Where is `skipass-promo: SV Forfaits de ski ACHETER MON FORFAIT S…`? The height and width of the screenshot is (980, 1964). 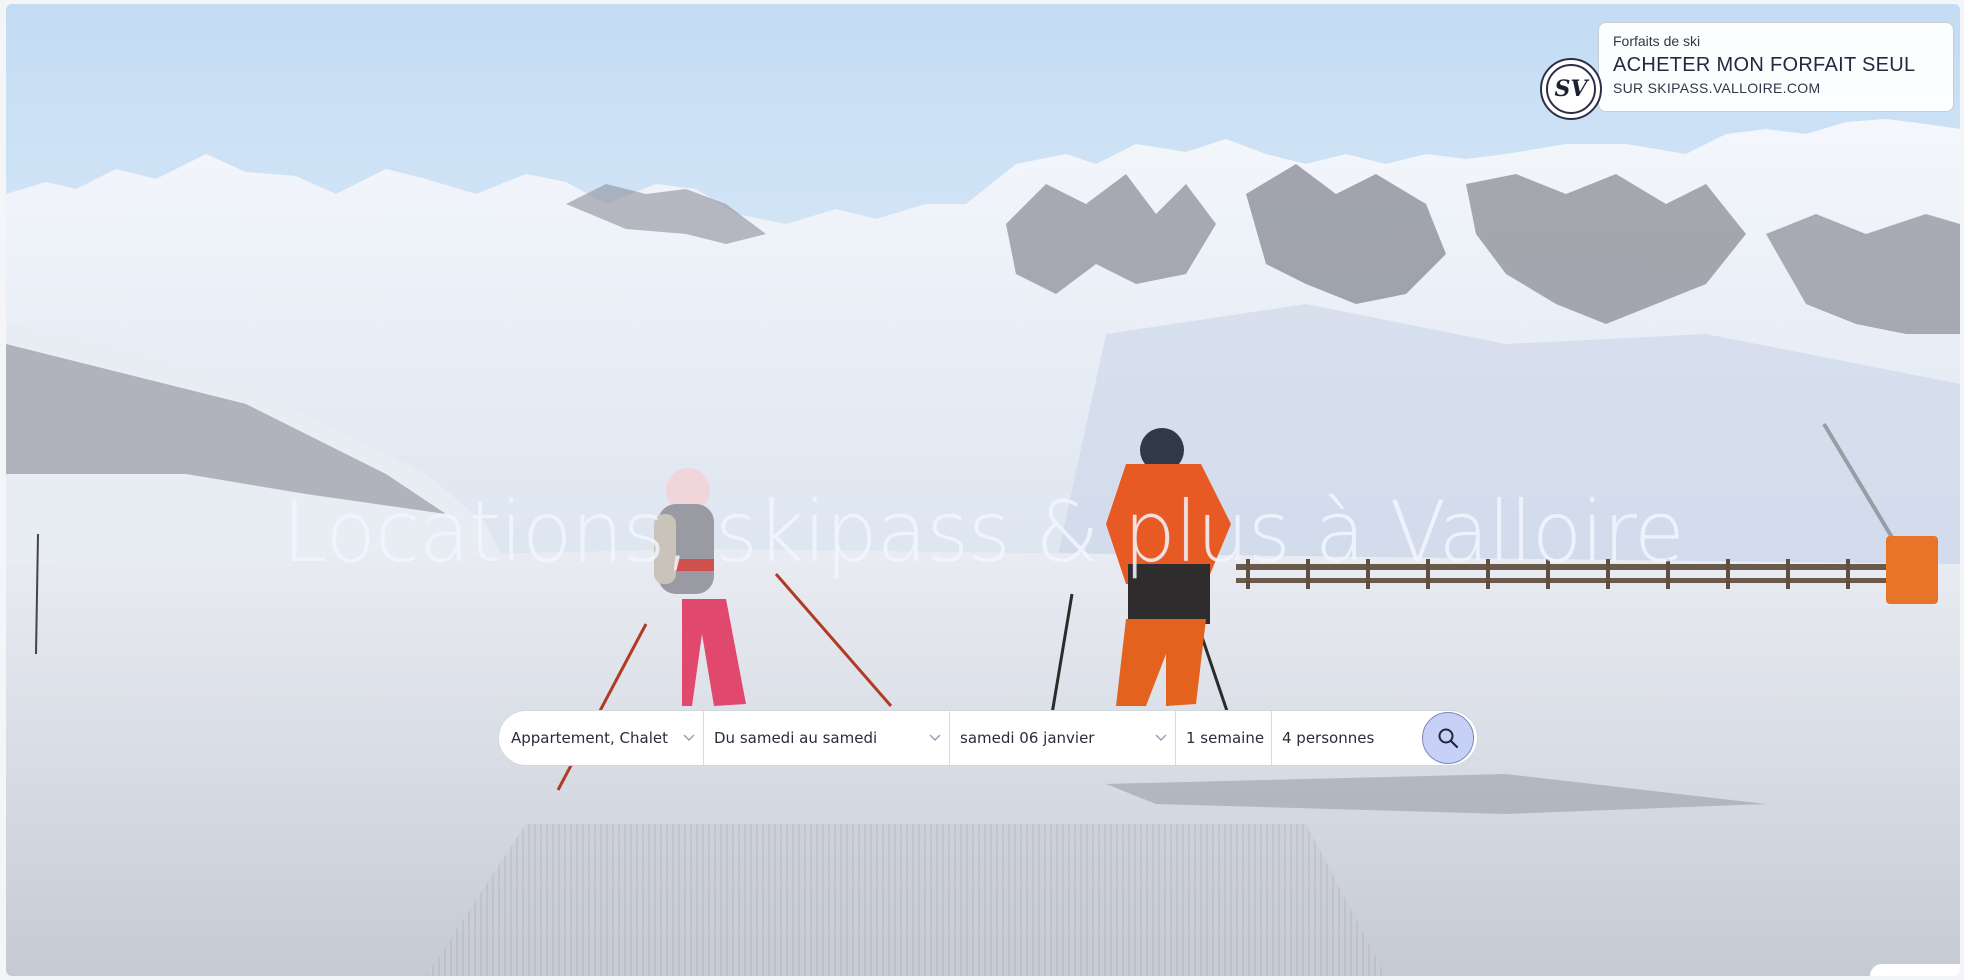
skipass-promo: SV Forfaits de ski ACHETER MON FORFAIT S… is located at coordinates (1747, 67).